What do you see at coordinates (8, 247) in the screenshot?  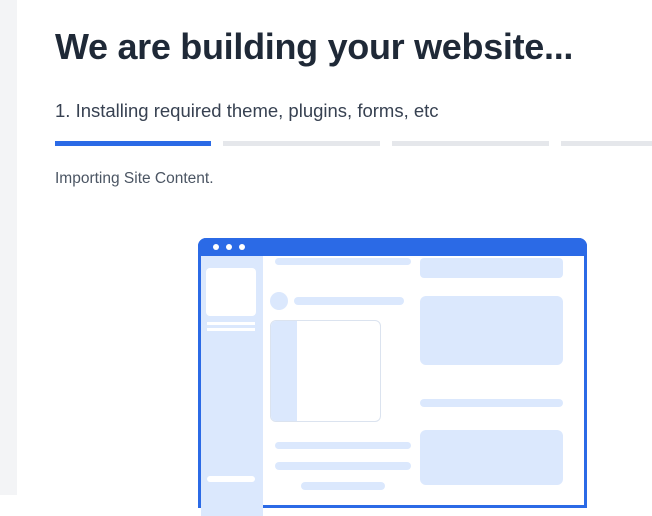 I see `left-rail` at bounding box center [8, 247].